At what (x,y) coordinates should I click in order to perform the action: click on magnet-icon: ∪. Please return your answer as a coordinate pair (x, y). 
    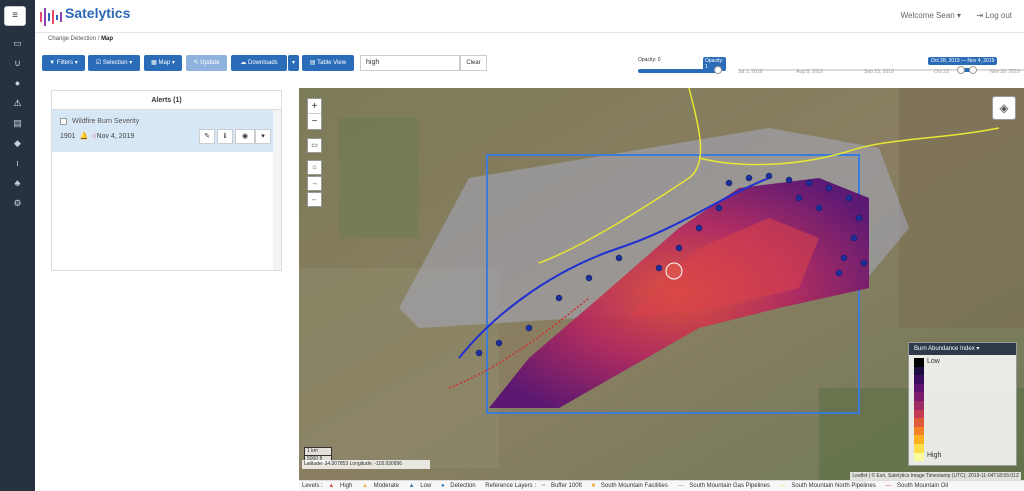
    Looking at the image, I should click on (17, 63).